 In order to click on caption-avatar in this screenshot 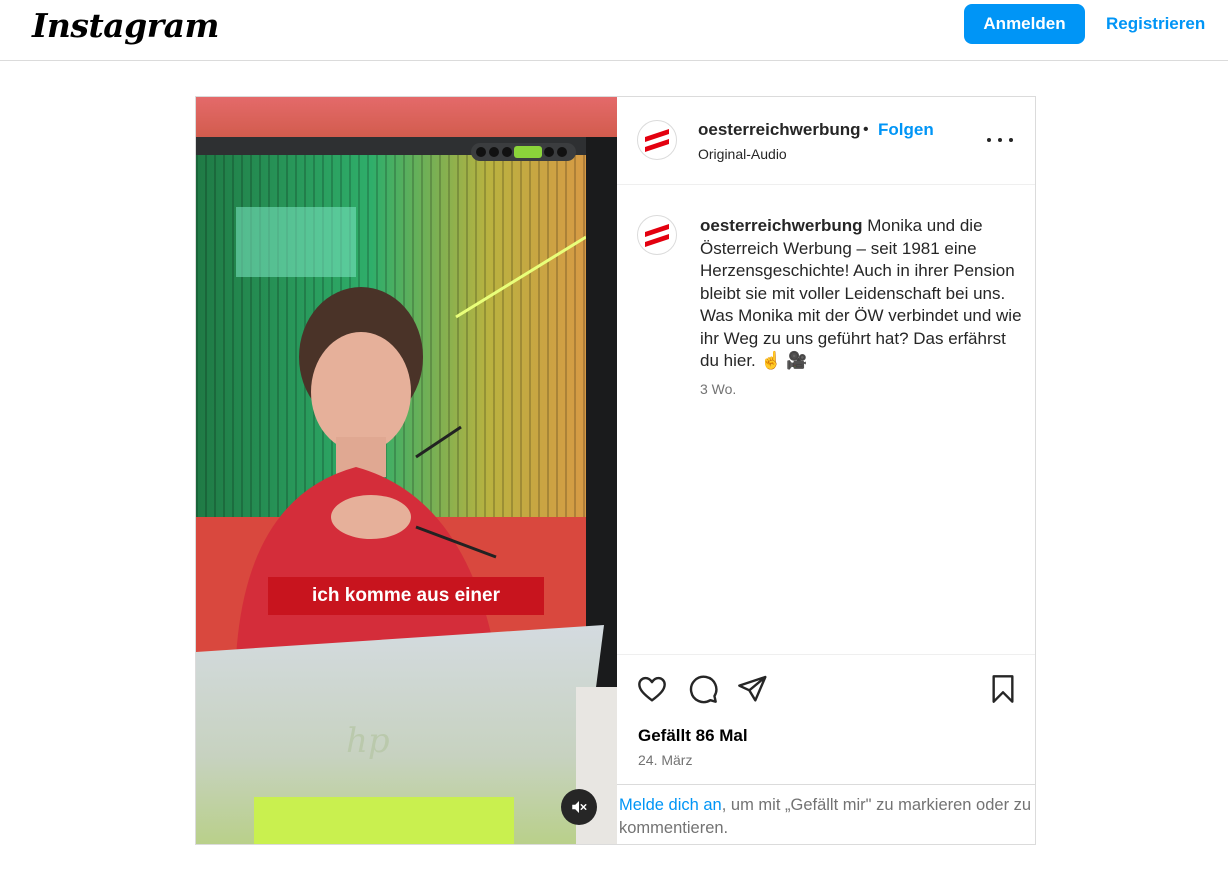, I will do `click(657, 235)`.